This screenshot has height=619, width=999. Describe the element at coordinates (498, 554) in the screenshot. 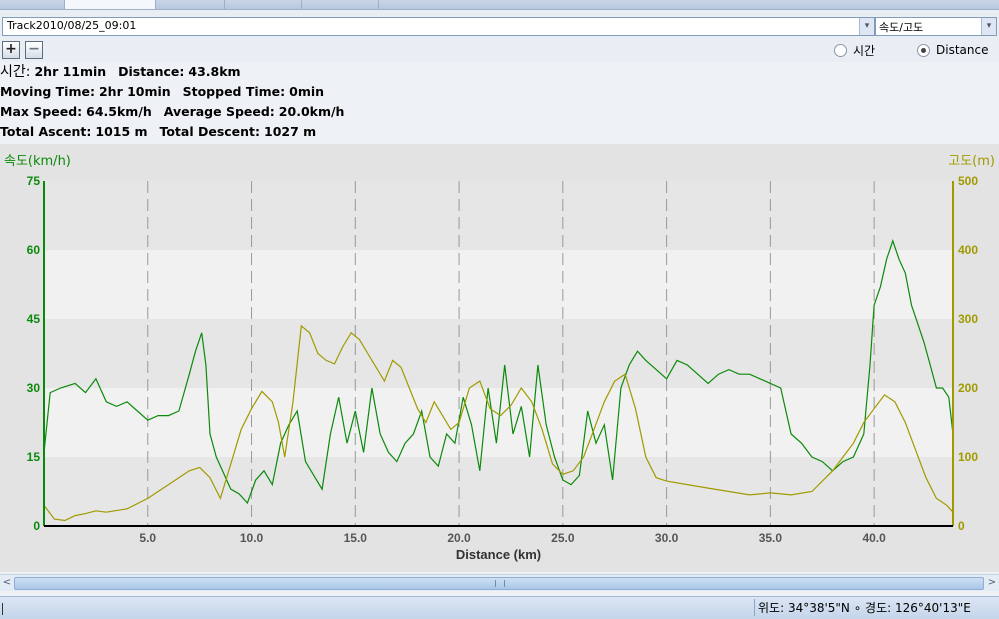

I see `x-axis-title: Distance (km)` at that location.